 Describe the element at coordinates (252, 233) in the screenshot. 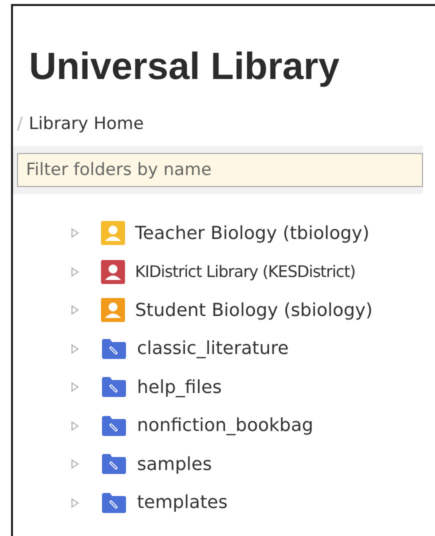

I see `folder-label: Teacher Biology (tbiology)` at that location.